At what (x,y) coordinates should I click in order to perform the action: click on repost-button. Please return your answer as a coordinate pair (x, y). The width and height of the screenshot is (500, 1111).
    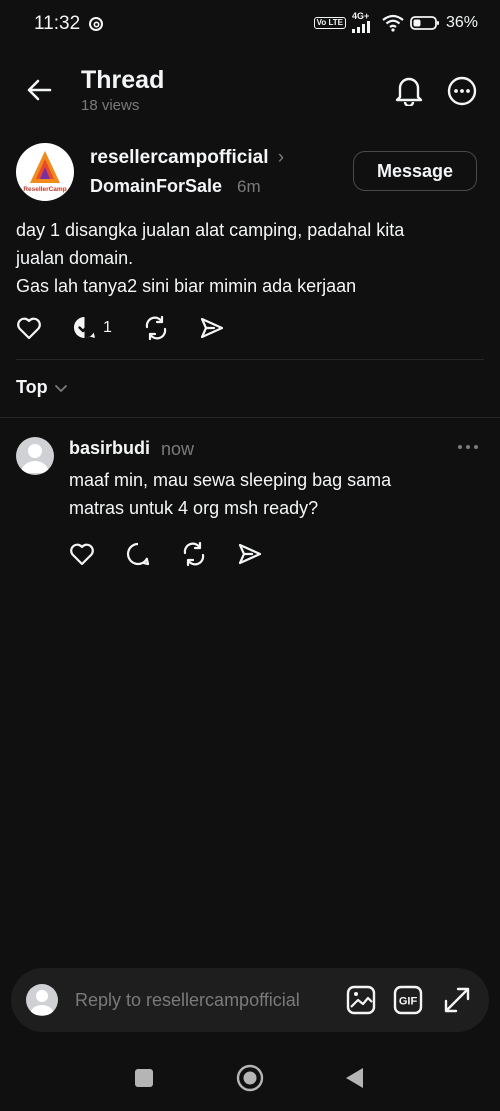
    Looking at the image, I should click on (156, 328).